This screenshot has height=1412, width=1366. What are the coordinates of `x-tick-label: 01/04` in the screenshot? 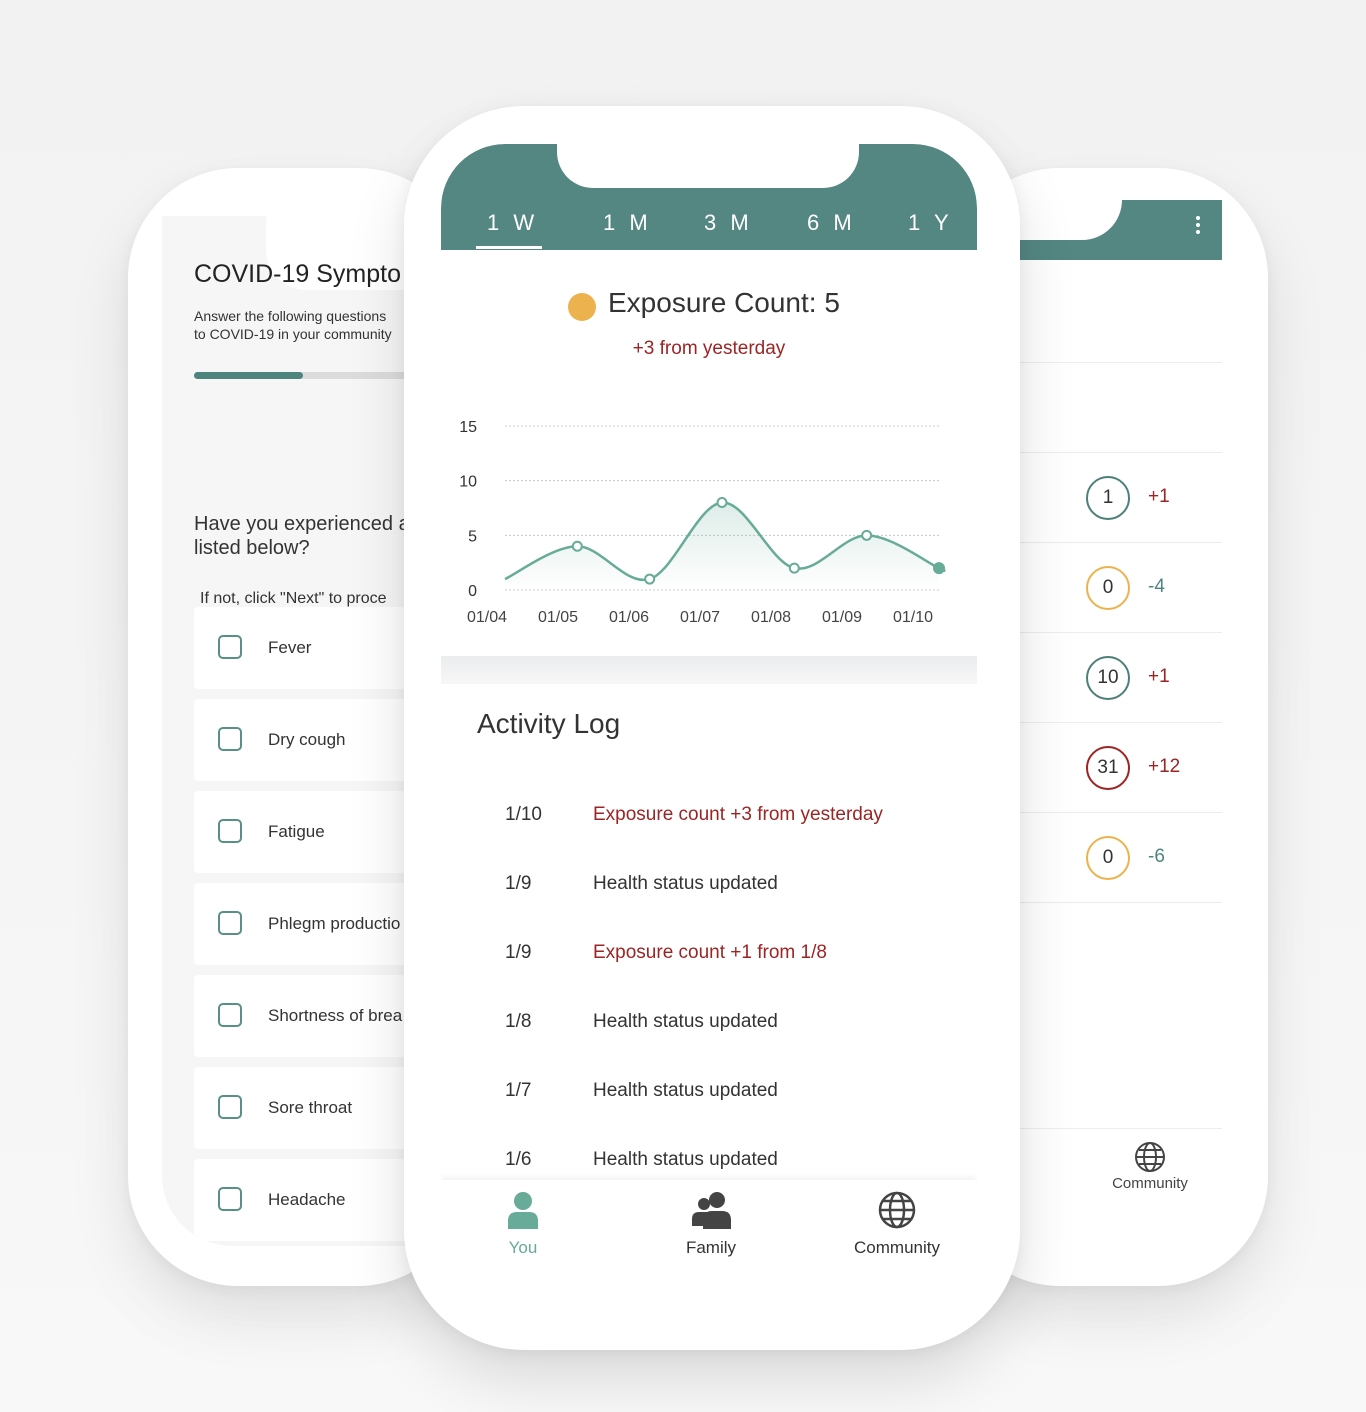 It's located at (487, 617).